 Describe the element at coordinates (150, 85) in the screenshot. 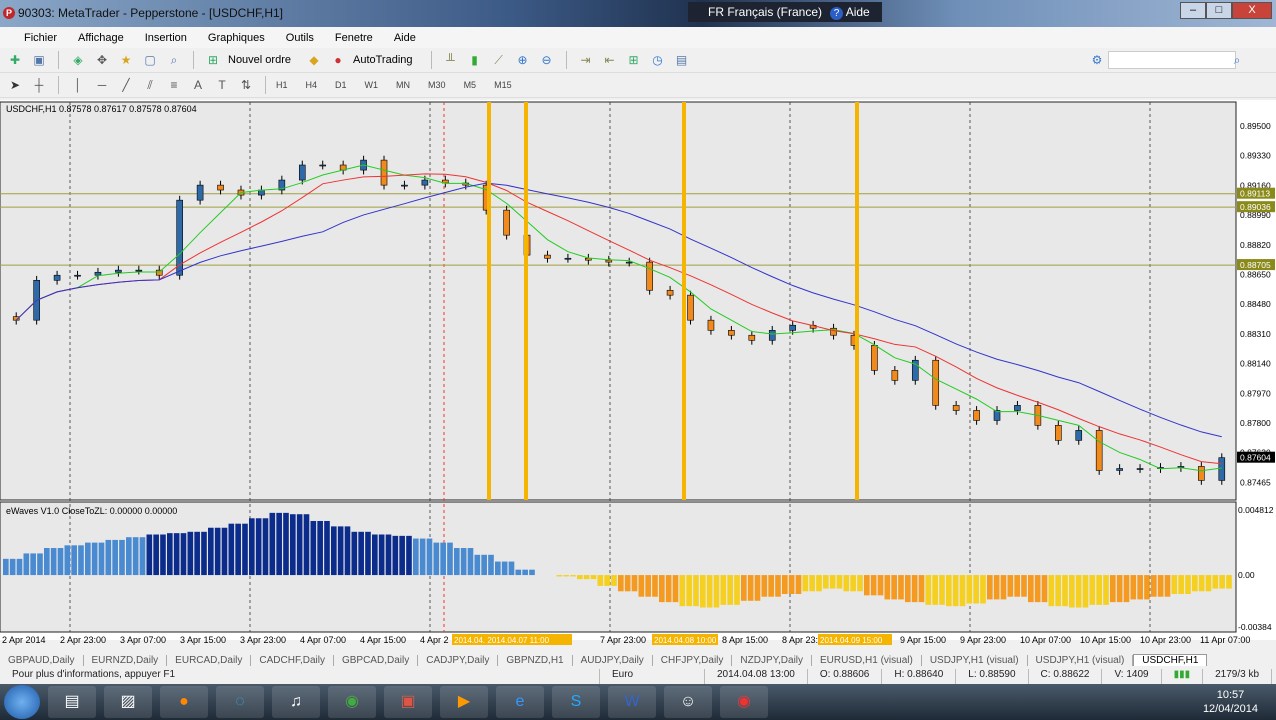

I see `channel-icon: ⫽` at that location.